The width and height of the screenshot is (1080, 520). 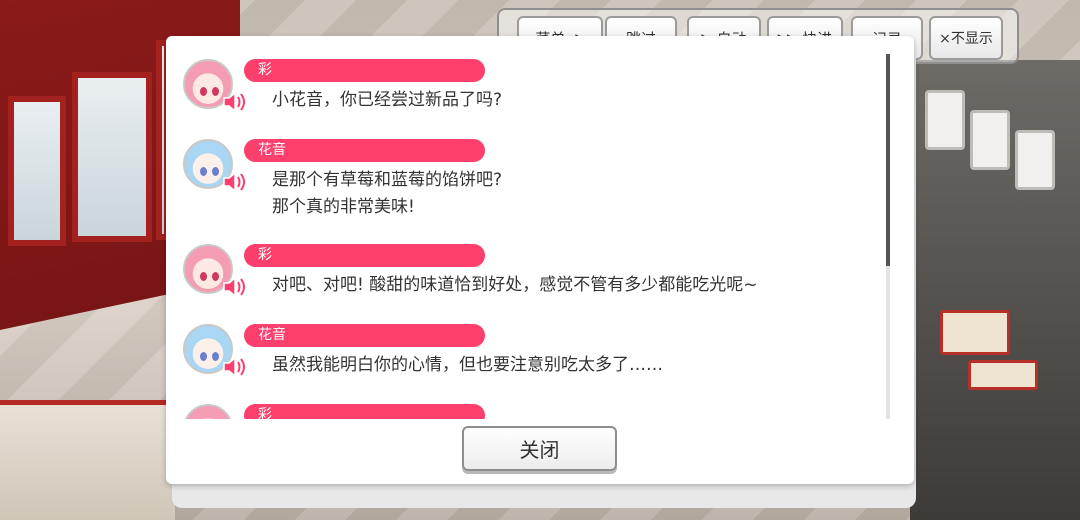 I want to click on close-label: 关闭, so click(x=539, y=450).